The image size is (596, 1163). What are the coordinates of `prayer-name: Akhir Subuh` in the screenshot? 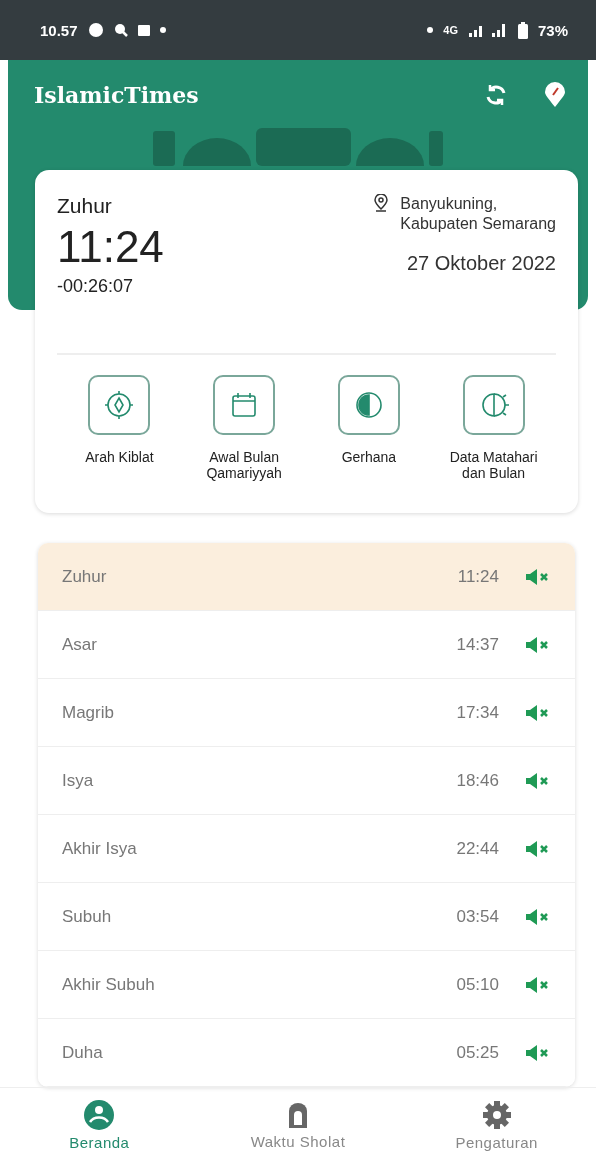 It's located at (109, 984).